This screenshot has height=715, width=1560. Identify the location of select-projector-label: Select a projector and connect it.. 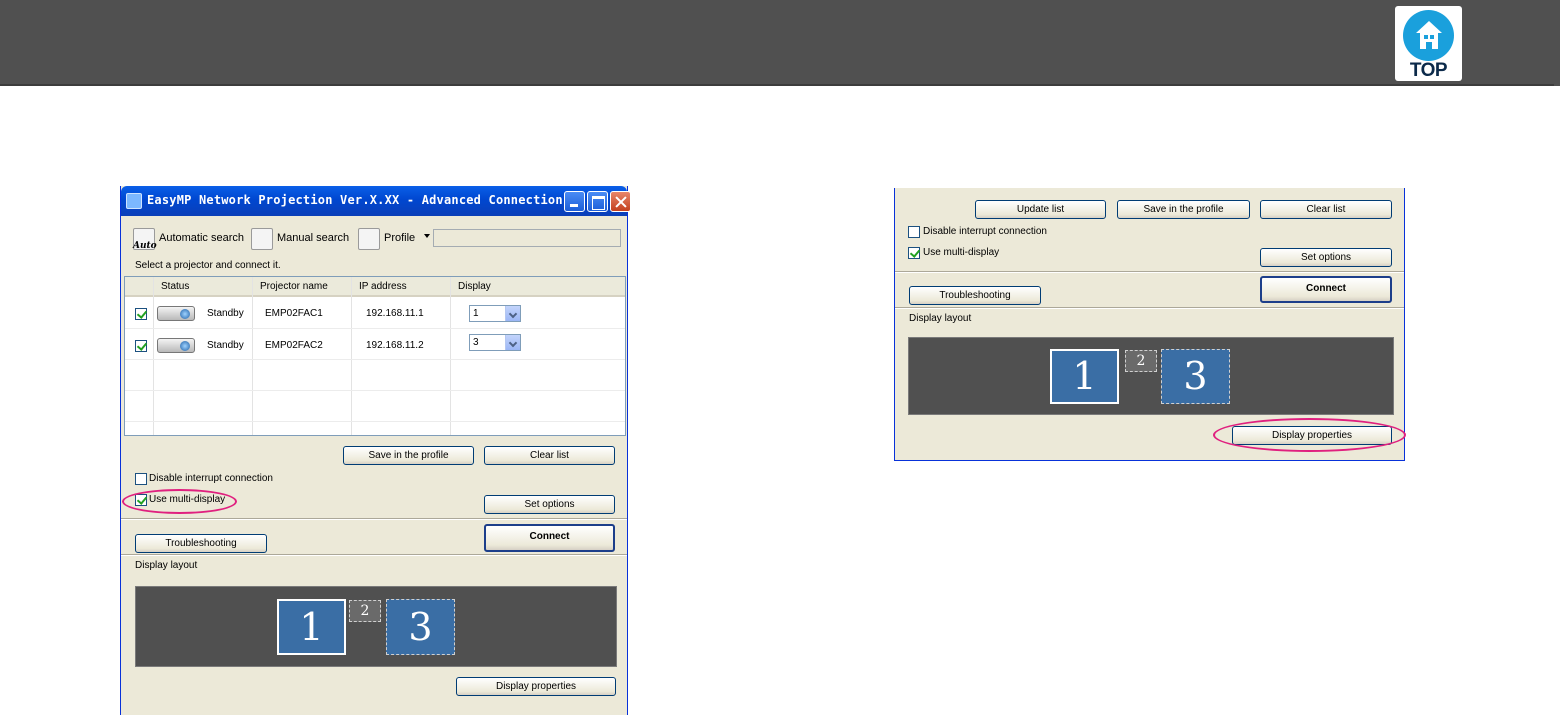
(208, 265).